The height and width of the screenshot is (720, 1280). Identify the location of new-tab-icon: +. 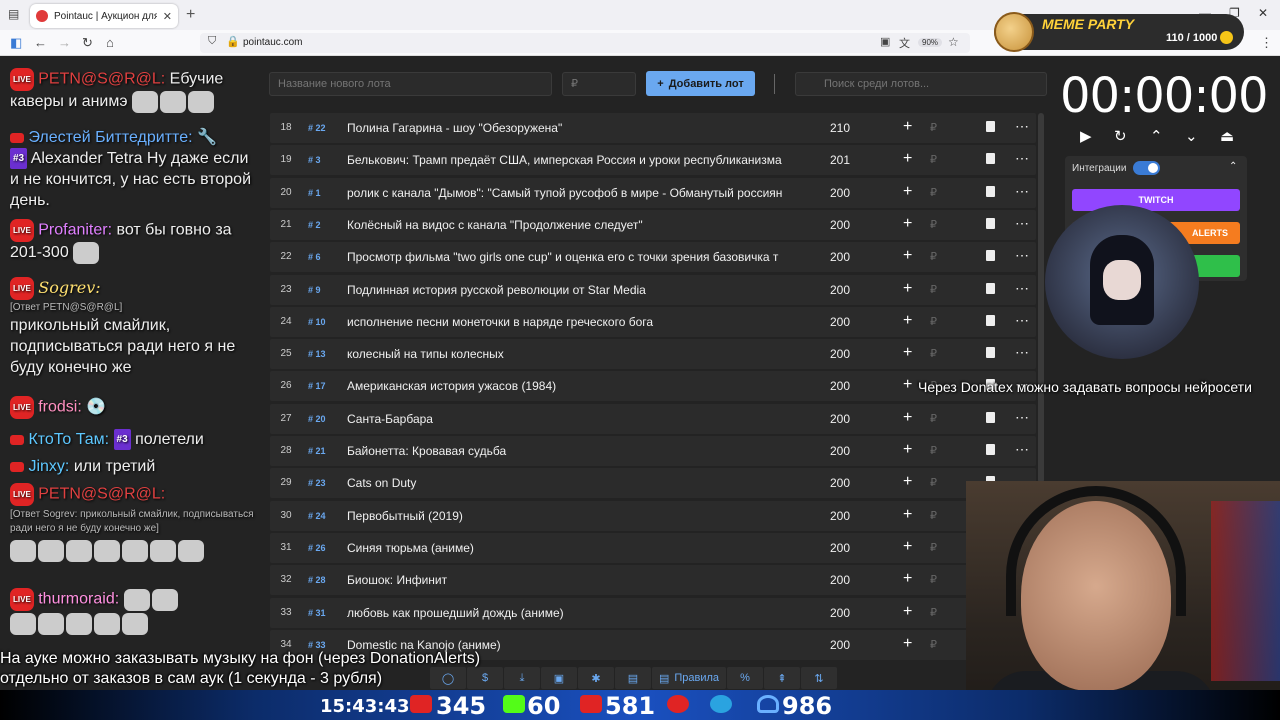
(190, 15).